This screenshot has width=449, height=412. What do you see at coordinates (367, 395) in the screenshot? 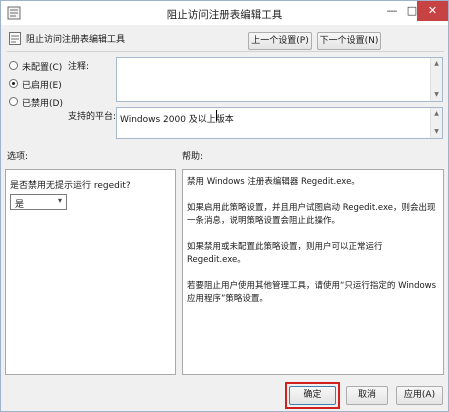
I see `cancel-button: 取消` at bounding box center [367, 395].